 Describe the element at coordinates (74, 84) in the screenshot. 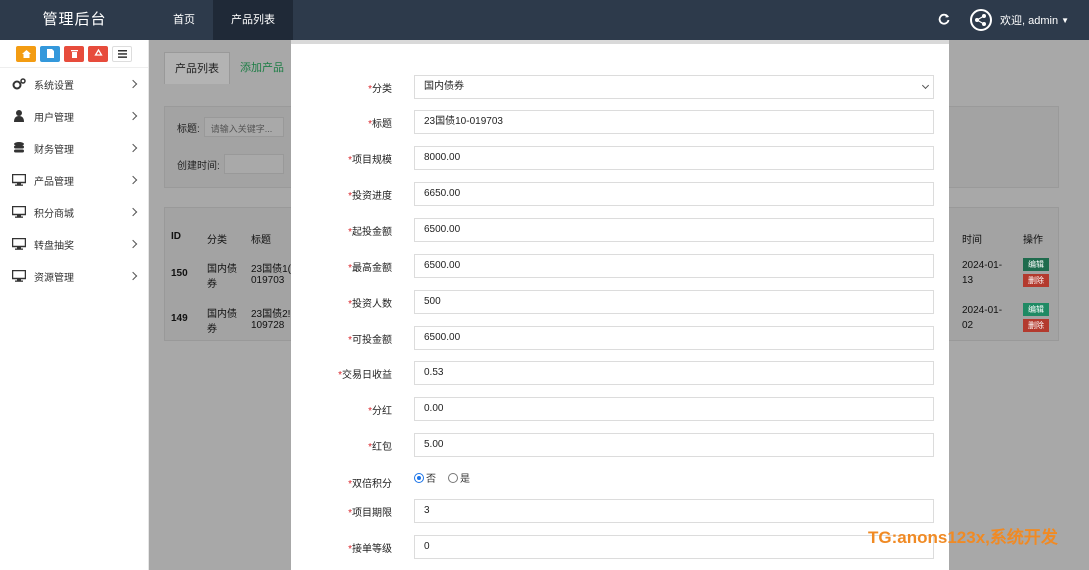

I see `sidebar-item-system-settings: 系统设置` at that location.